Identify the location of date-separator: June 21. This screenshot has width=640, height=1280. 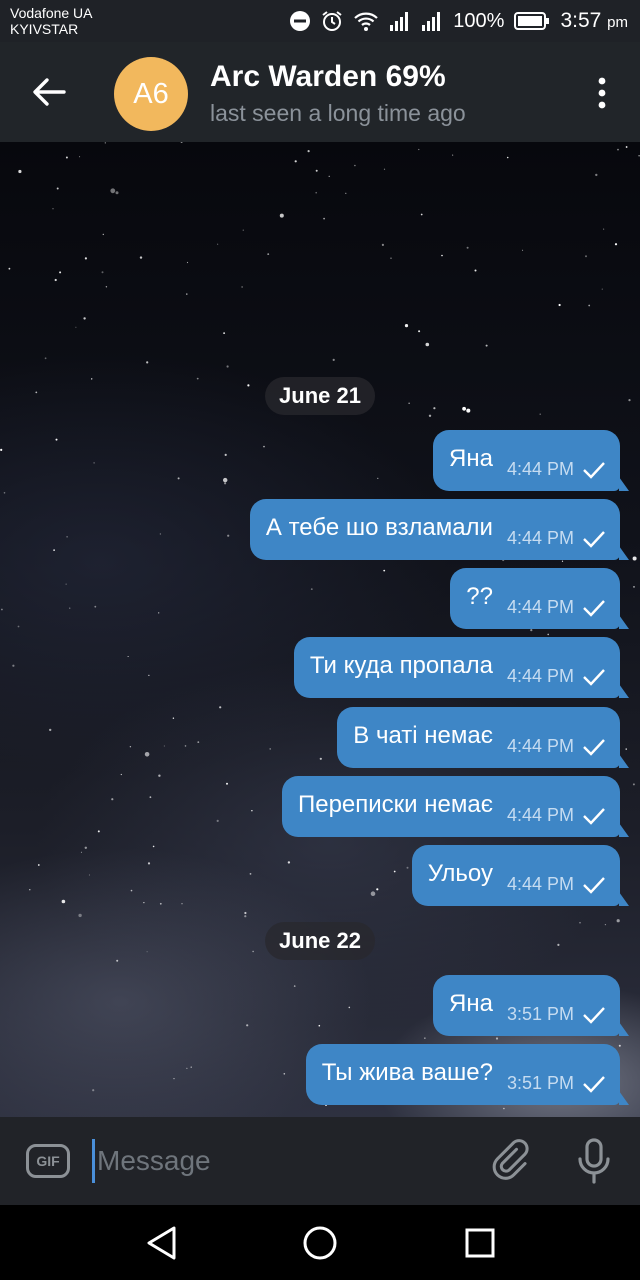
(320, 396).